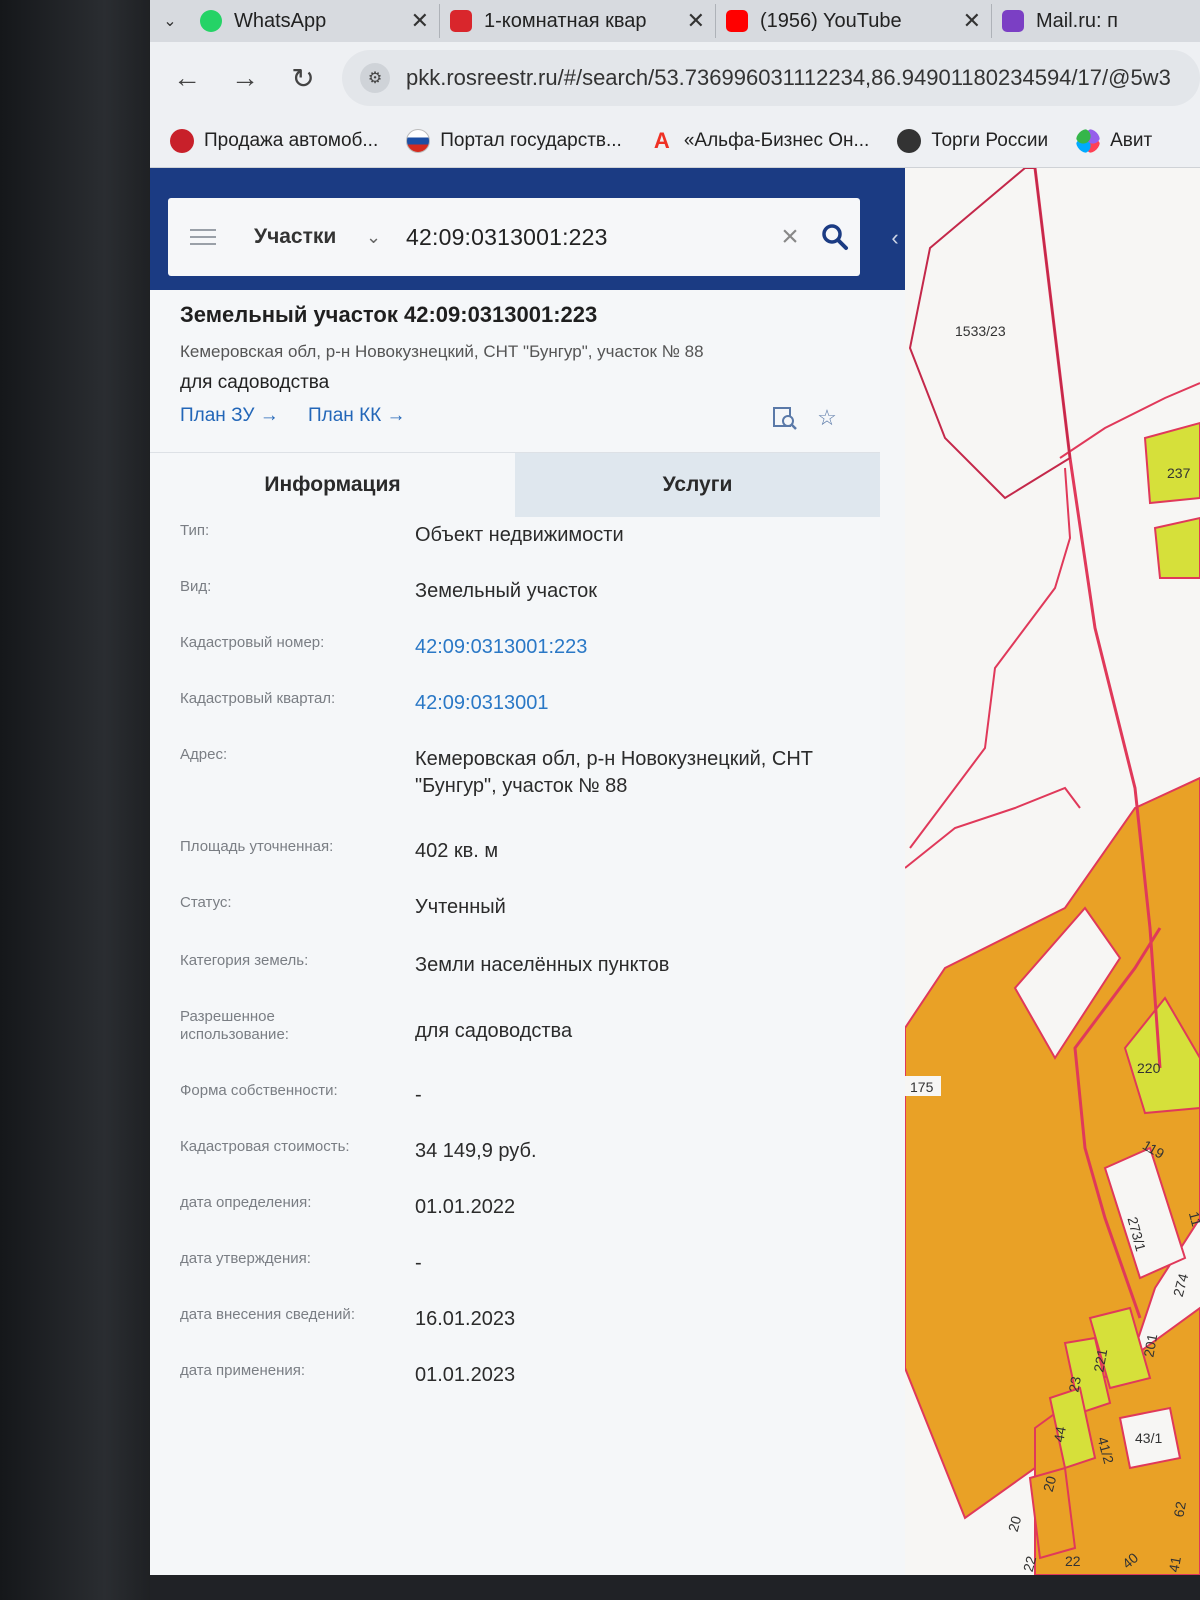 Image resolution: width=1200 pixels, height=1600 pixels. I want to click on alfa-icon: А, so click(661, 140).